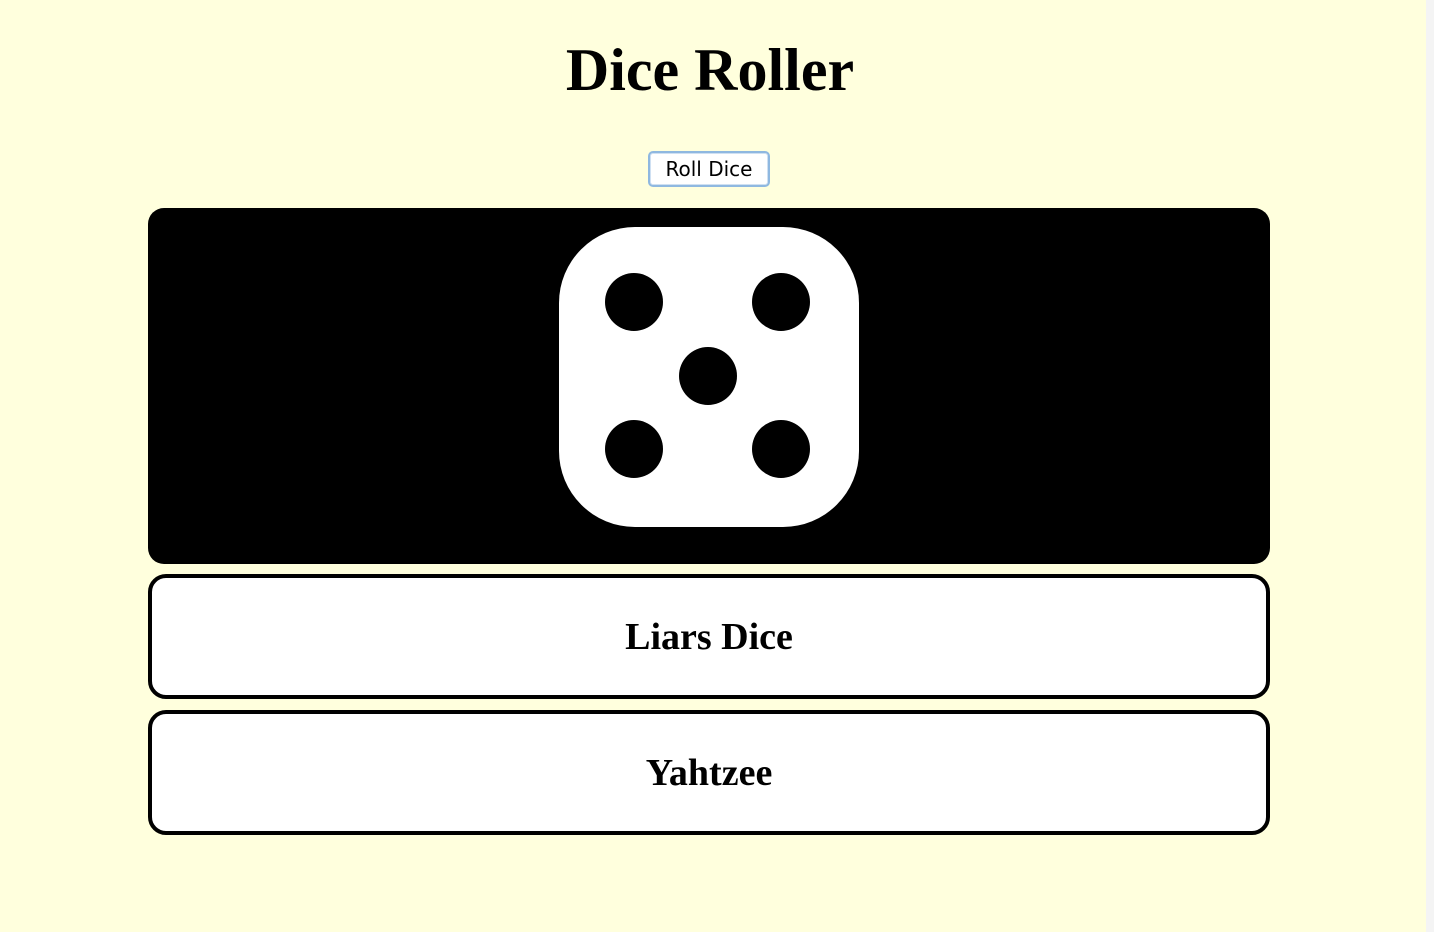 Image resolution: width=1434 pixels, height=932 pixels. I want to click on die-five-icon, so click(709, 377).